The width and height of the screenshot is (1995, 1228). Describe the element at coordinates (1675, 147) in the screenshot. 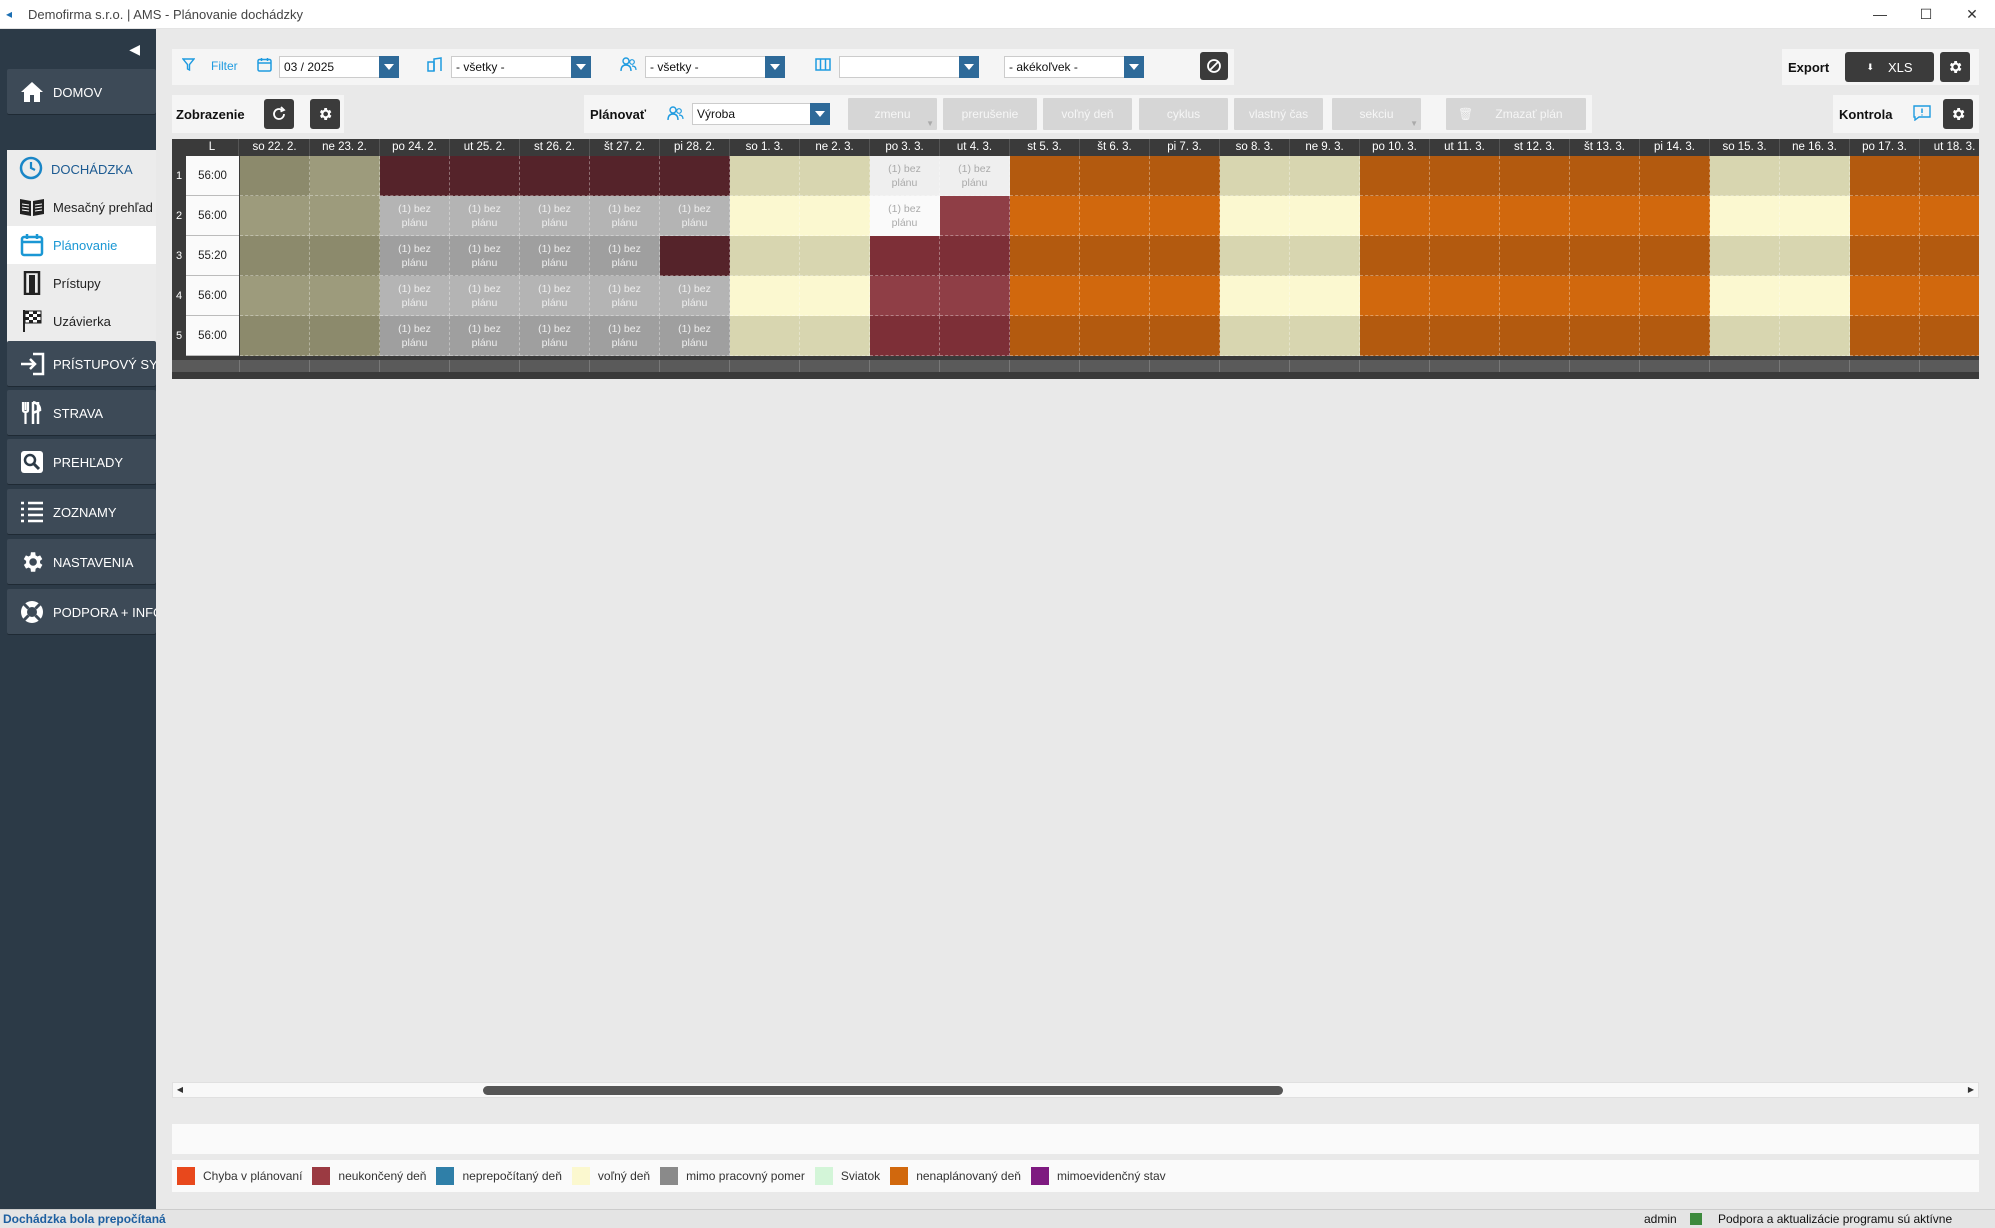

I see `grid-header-day: pi 14. 3.` at that location.